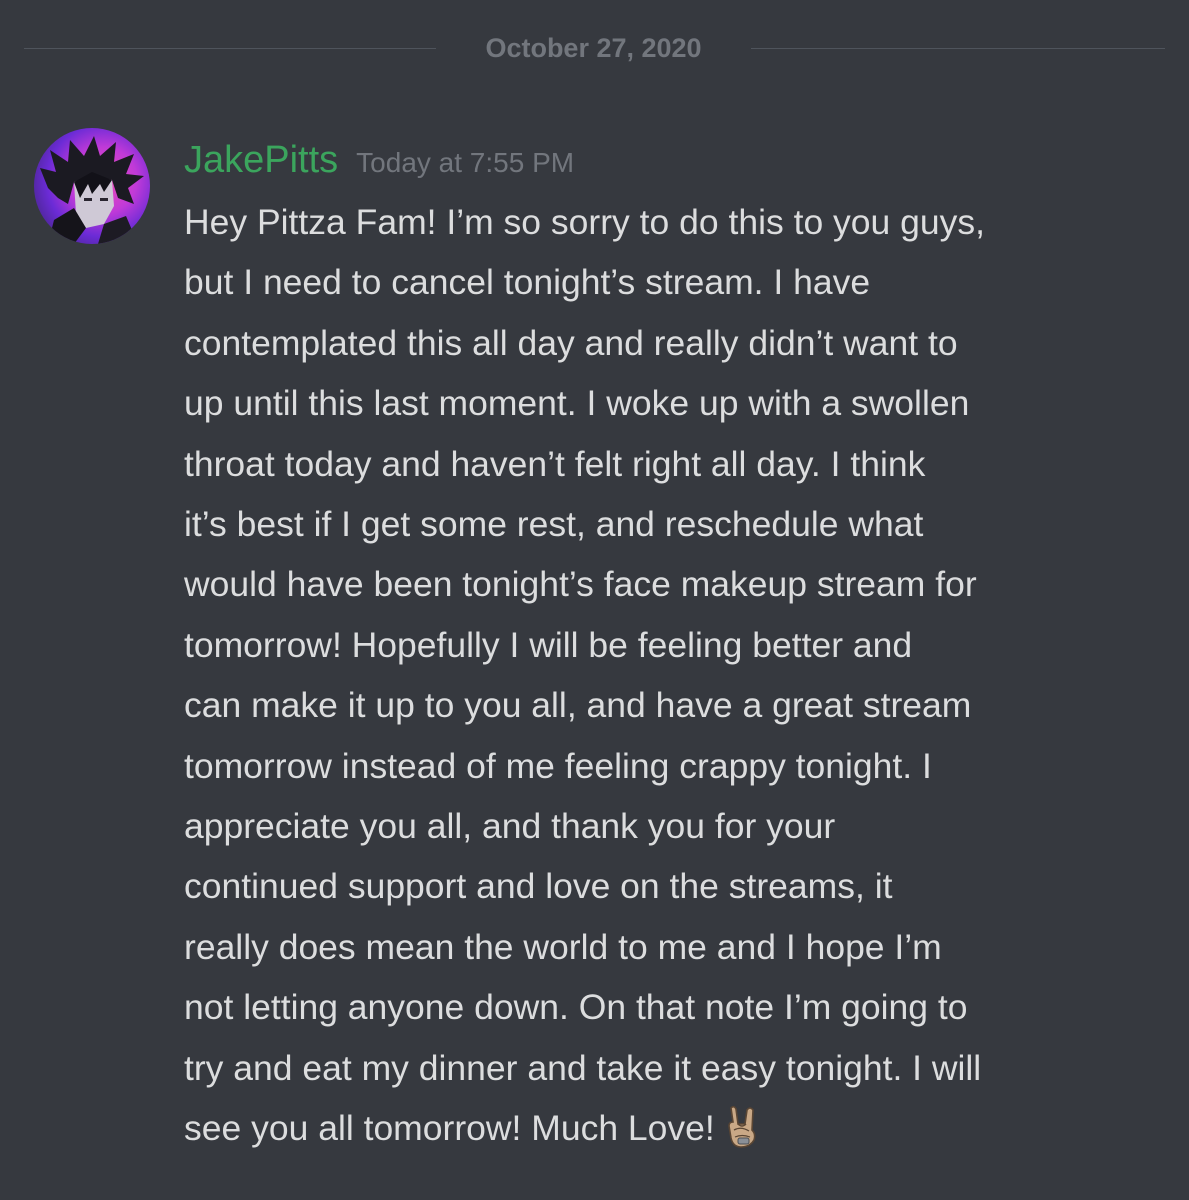 The width and height of the screenshot is (1189, 1200). What do you see at coordinates (593, 48) in the screenshot?
I see `date-divider-label: October 27, 2020` at bounding box center [593, 48].